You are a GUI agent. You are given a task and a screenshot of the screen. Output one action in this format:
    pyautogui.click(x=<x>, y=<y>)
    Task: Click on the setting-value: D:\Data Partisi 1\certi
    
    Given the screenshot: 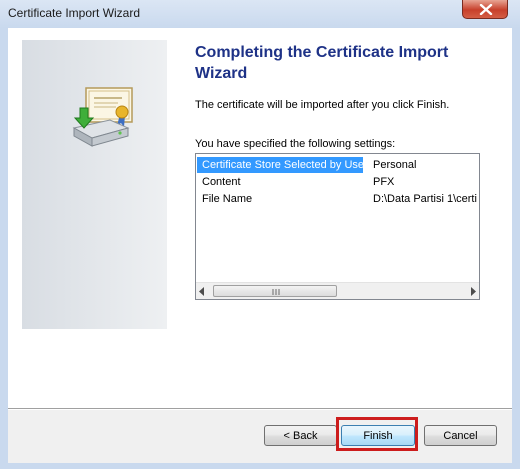 What is the action you would take?
    pyautogui.click(x=425, y=199)
    